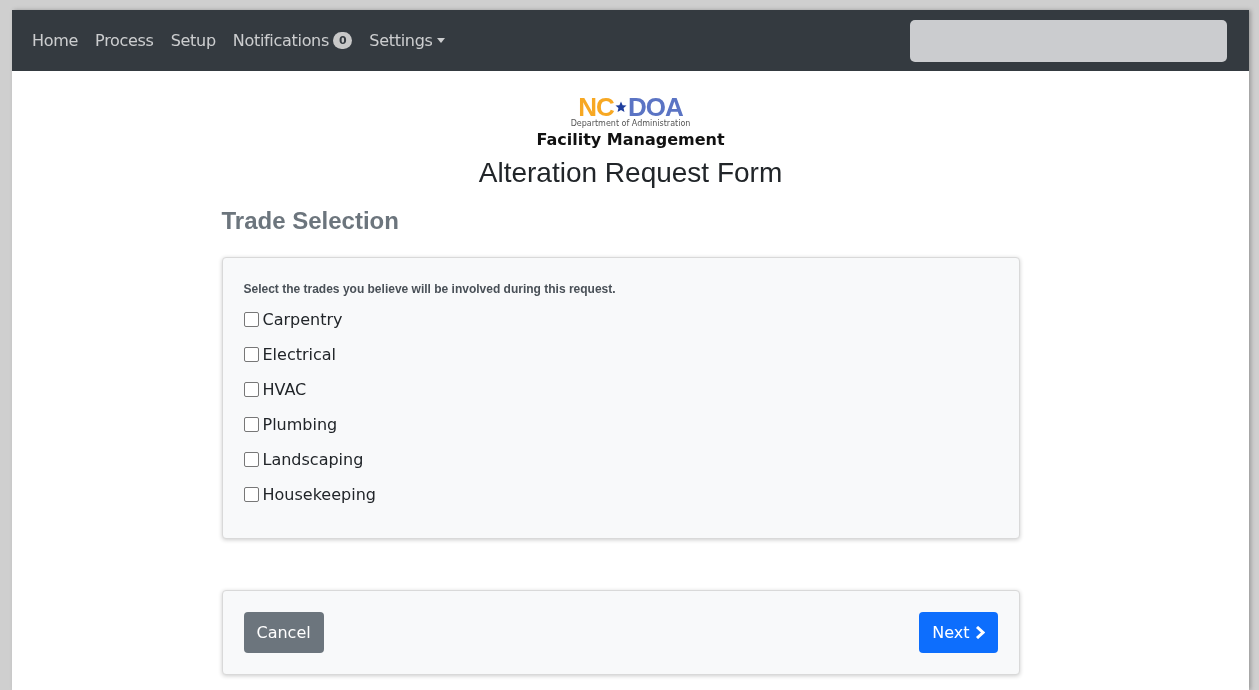 This screenshot has height=690, width=1259. I want to click on checkbox-label: HVAC, so click(284, 389).